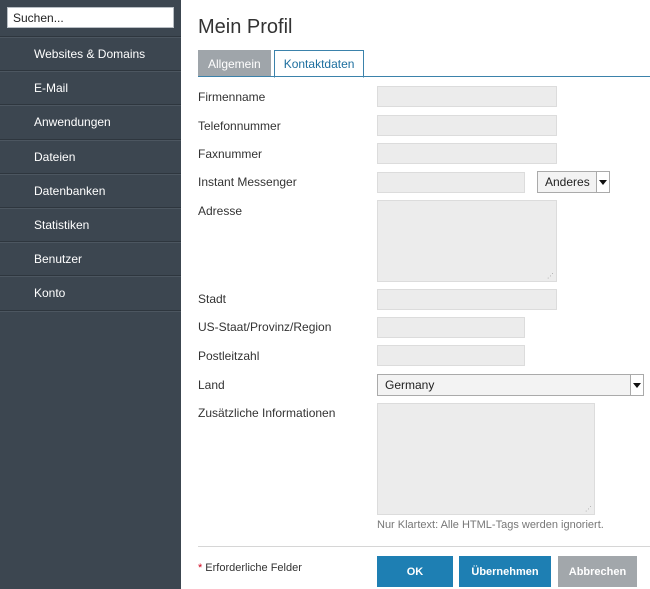 This screenshot has width=650, height=589. What do you see at coordinates (451, 327) in the screenshot?
I see `state-input` at bounding box center [451, 327].